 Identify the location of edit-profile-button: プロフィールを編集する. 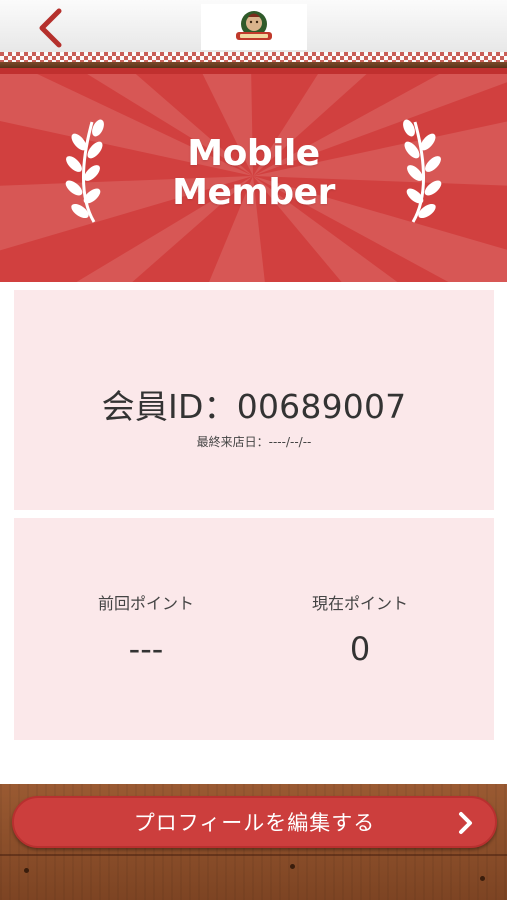
(254, 822).